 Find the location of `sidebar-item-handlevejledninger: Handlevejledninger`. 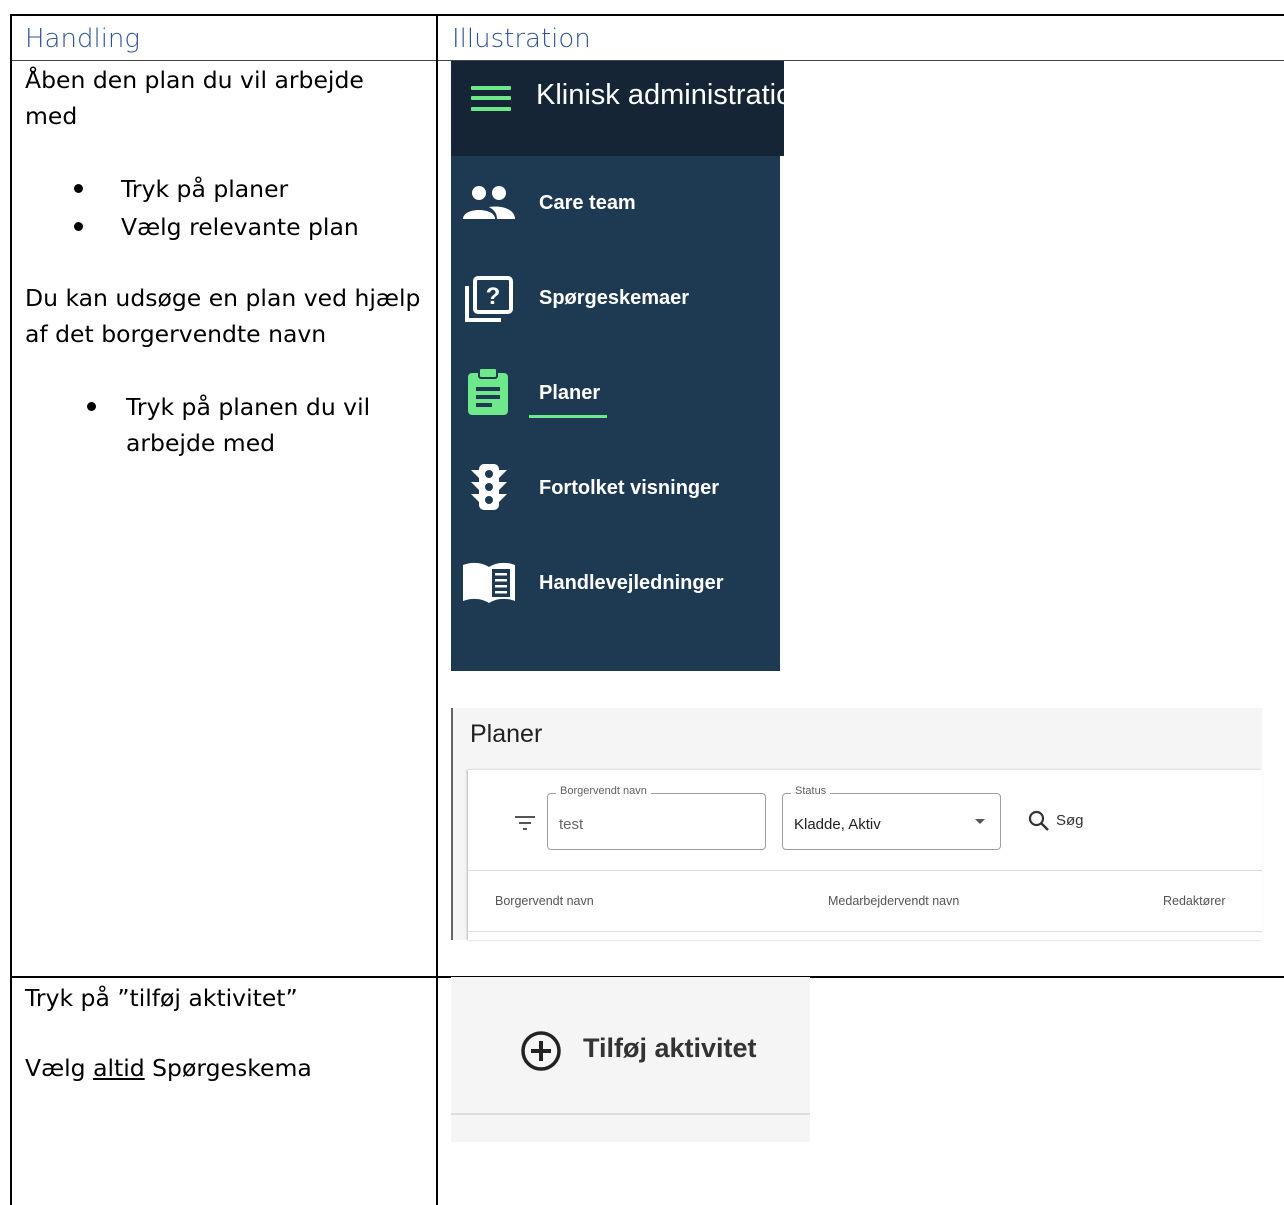

sidebar-item-handlevejledninger: Handlevejledninger is located at coordinates (615, 584).